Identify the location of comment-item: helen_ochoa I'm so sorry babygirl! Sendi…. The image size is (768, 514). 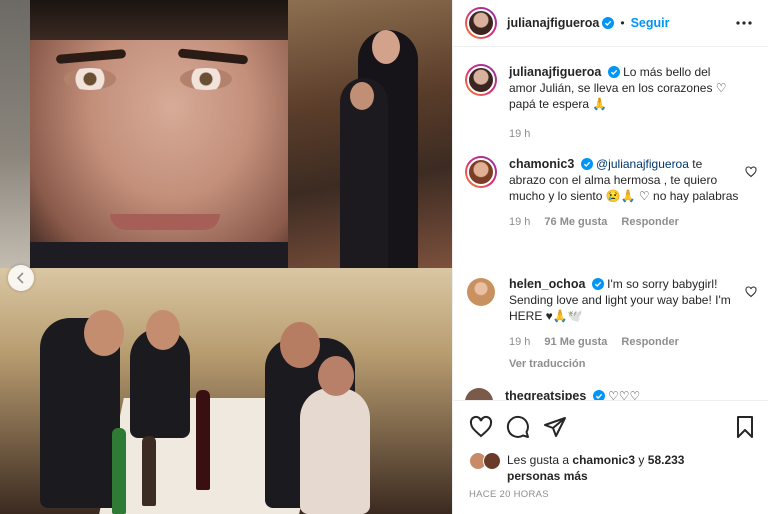
(611, 324).